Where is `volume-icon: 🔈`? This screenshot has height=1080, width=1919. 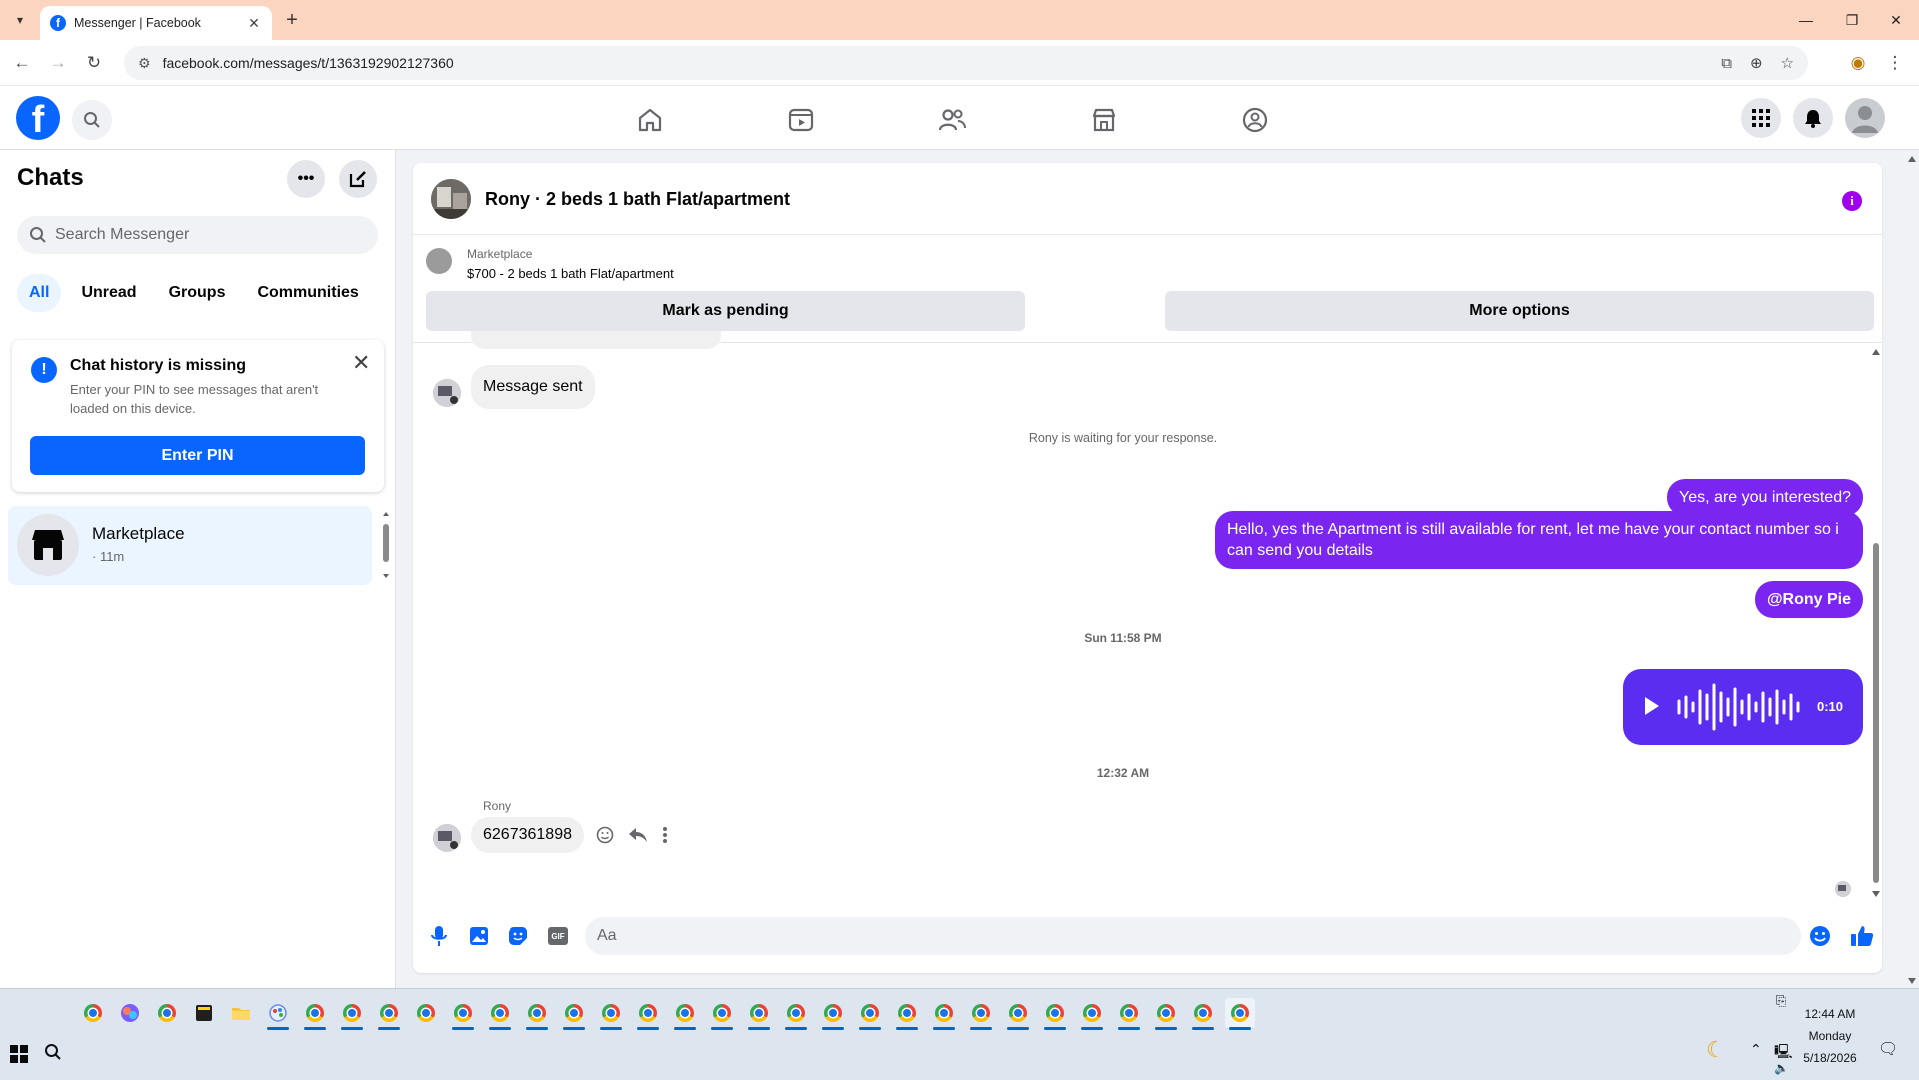 volume-icon: 🔈 is located at coordinates (1781, 1068).